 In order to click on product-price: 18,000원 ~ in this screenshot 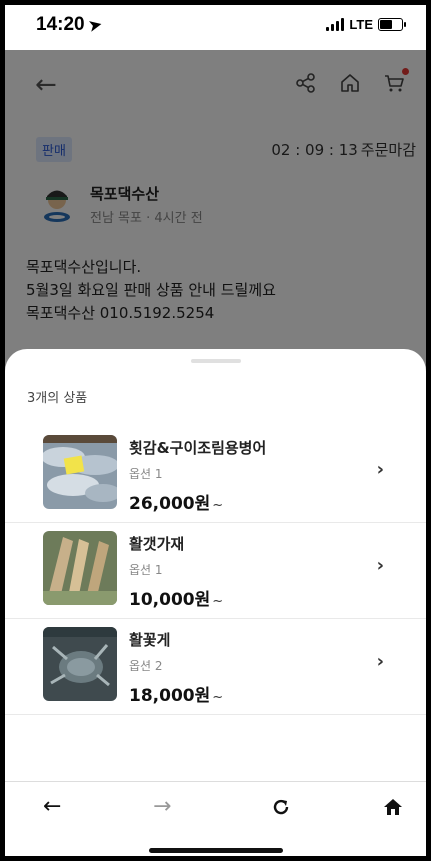, I will do `click(176, 693)`.